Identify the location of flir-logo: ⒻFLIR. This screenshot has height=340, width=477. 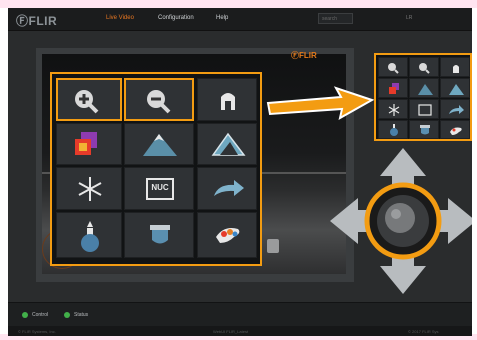
(37, 21).